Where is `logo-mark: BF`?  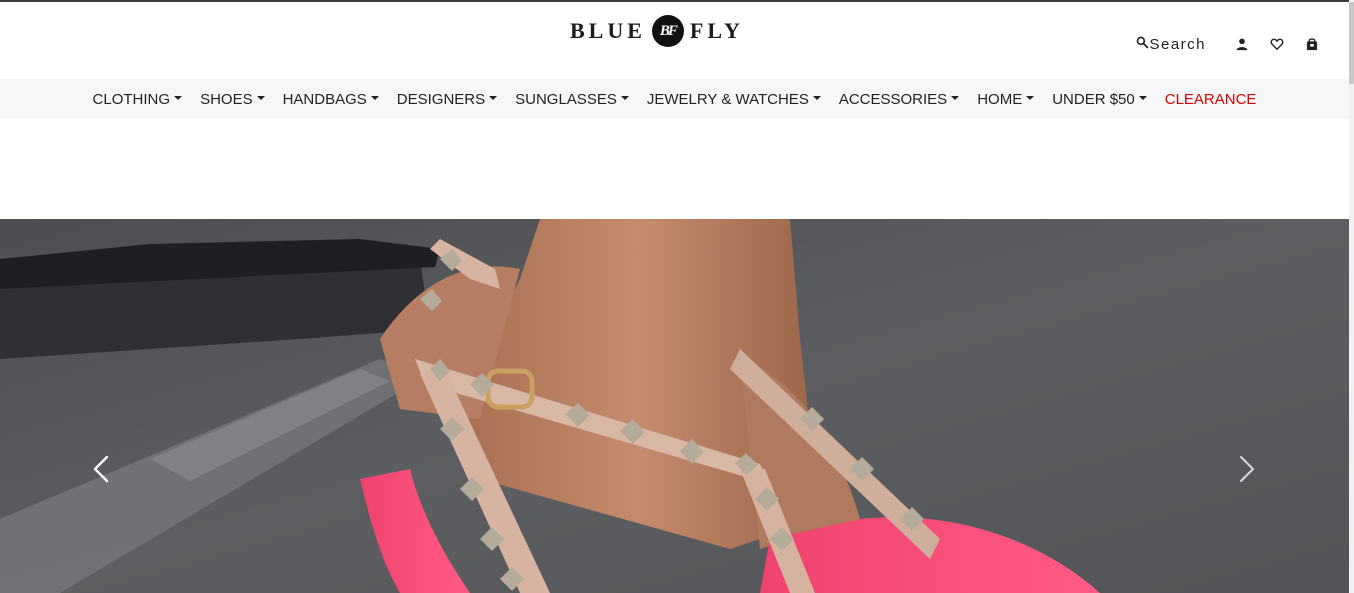 logo-mark: BF is located at coordinates (667, 31).